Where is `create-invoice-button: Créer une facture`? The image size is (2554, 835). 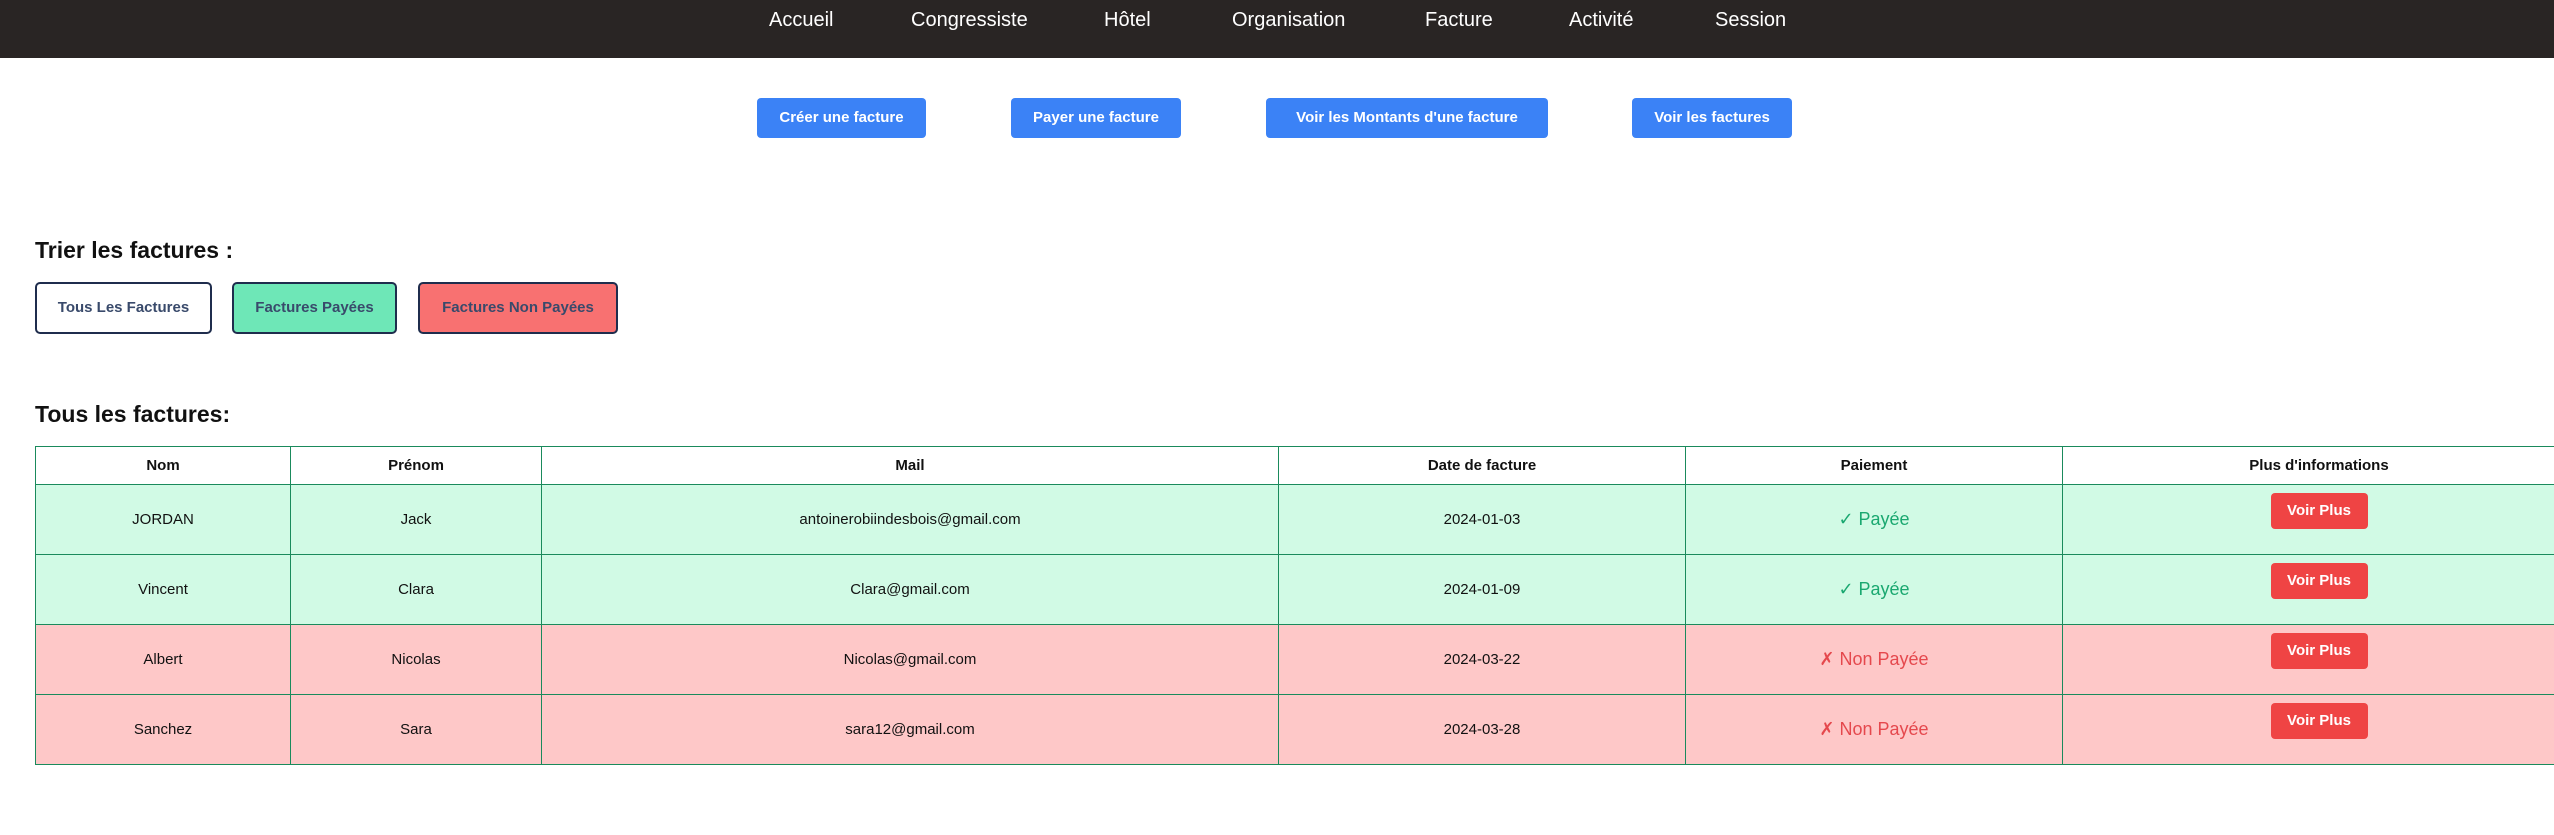 create-invoice-button: Créer une facture is located at coordinates (841, 118).